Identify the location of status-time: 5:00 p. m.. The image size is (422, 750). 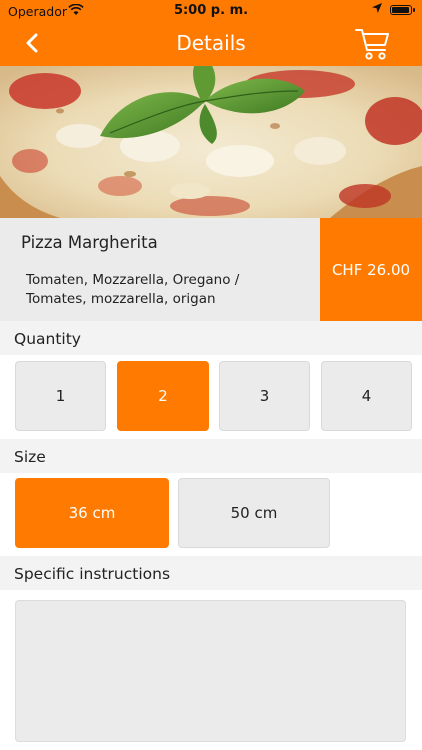
(211, 10).